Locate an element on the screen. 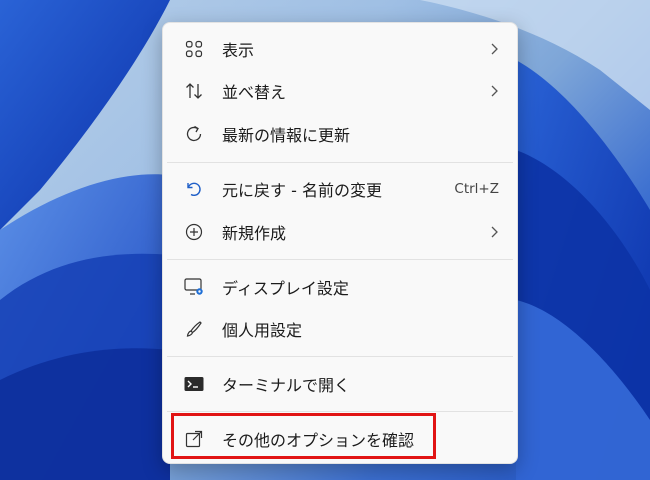 Image resolution: width=650 pixels, height=480 pixels. menu-item-label: 新規作成 is located at coordinates (254, 233).